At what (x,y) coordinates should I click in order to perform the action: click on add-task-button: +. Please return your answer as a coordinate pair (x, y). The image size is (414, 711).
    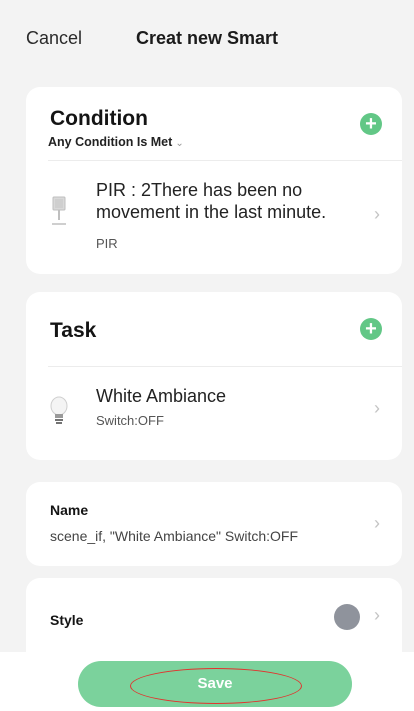
    Looking at the image, I should click on (371, 329).